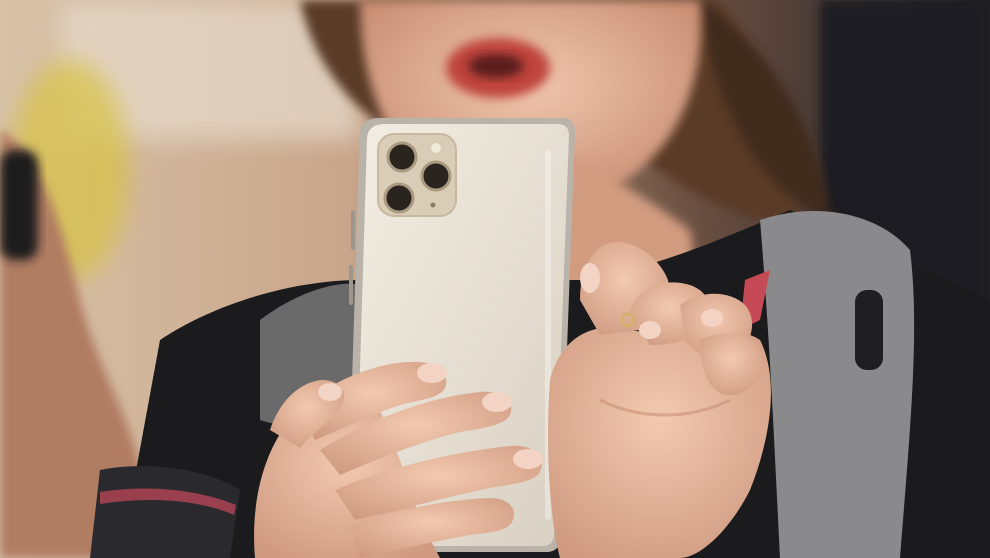 This screenshot has height=558, width=990. What do you see at coordinates (436, 148) in the screenshot?
I see `camera-flash` at bounding box center [436, 148].